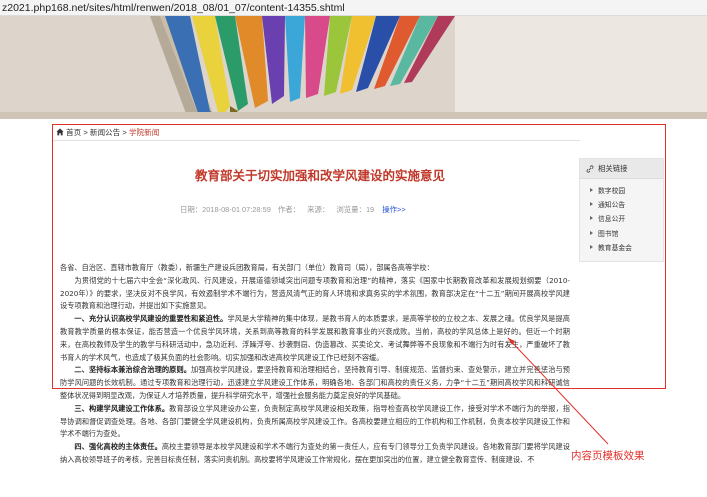  I want to click on related-links-header: 相关链接, so click(621, 169).